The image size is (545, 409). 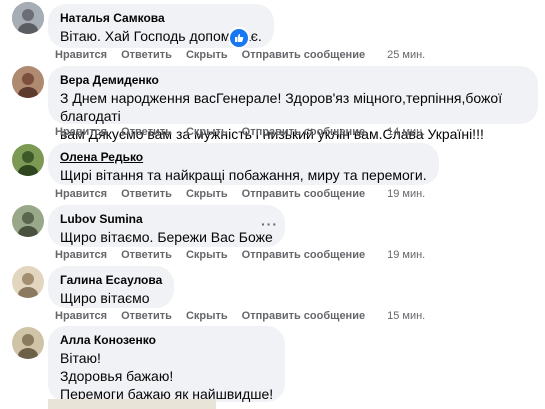 What do you see at coordinates (406, 55) in the screenshot?
I see `comment-timestamp: 25 мин.` at bounding box center [406, 55].